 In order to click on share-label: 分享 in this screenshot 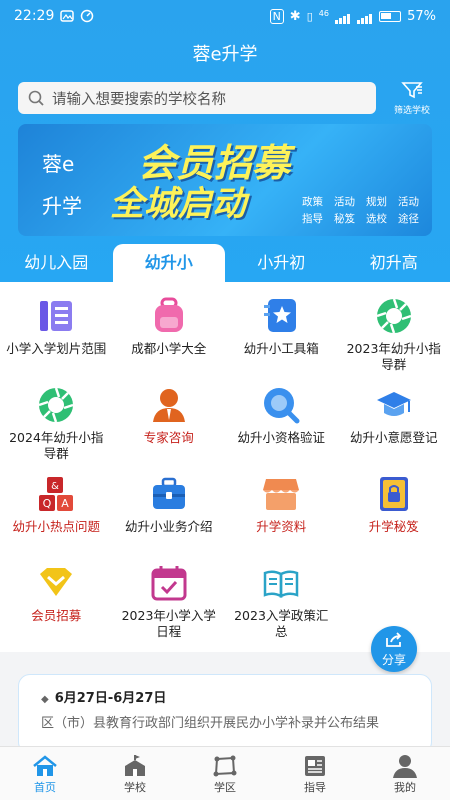, I will do `click(393, 660)`.